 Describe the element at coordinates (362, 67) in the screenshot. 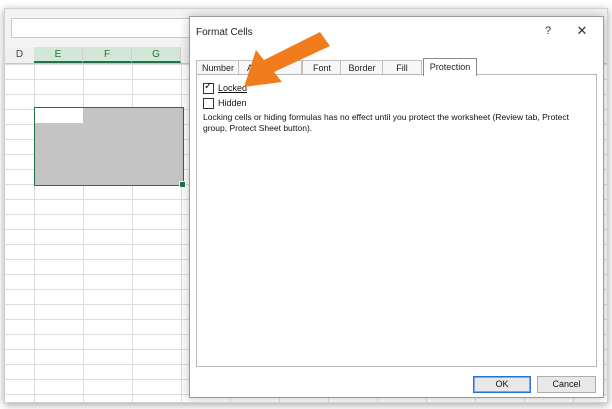

I see `tab-border: Border` at that location.